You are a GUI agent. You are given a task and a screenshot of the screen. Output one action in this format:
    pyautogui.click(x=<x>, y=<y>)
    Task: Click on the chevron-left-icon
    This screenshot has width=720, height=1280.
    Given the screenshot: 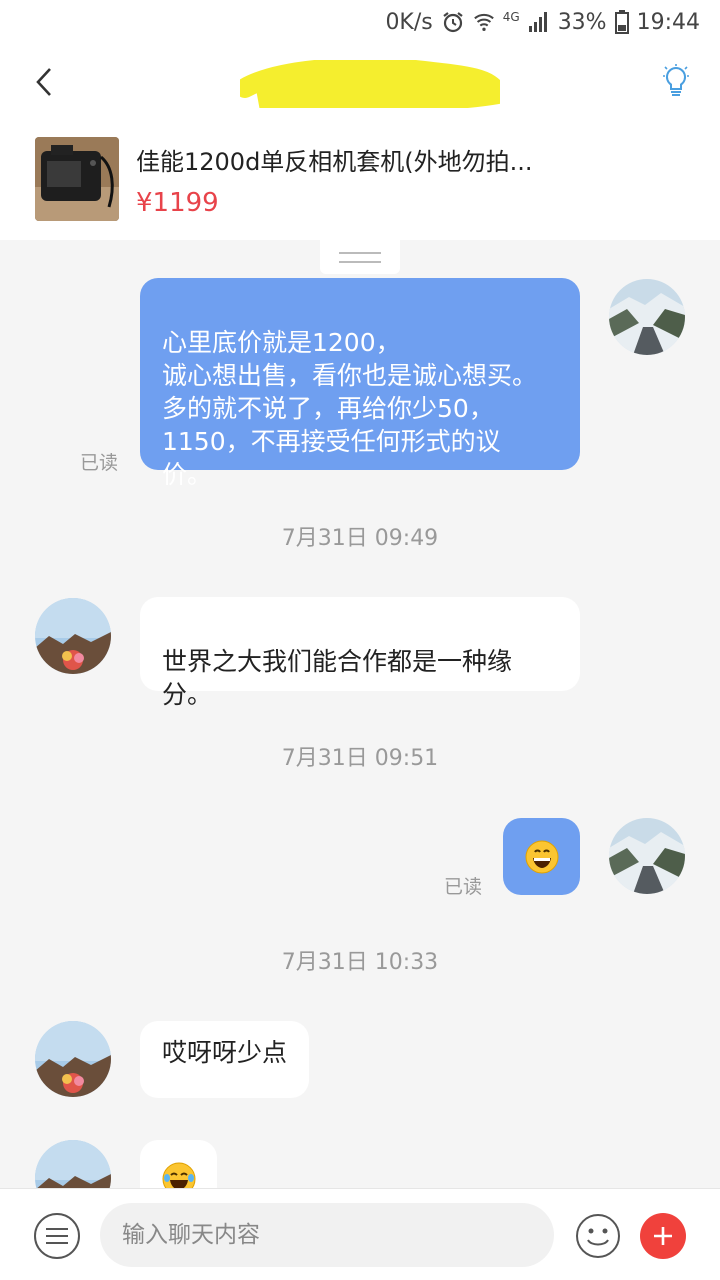 What is the action you would take?
    pyautogui.click(x=43, y=82)
    